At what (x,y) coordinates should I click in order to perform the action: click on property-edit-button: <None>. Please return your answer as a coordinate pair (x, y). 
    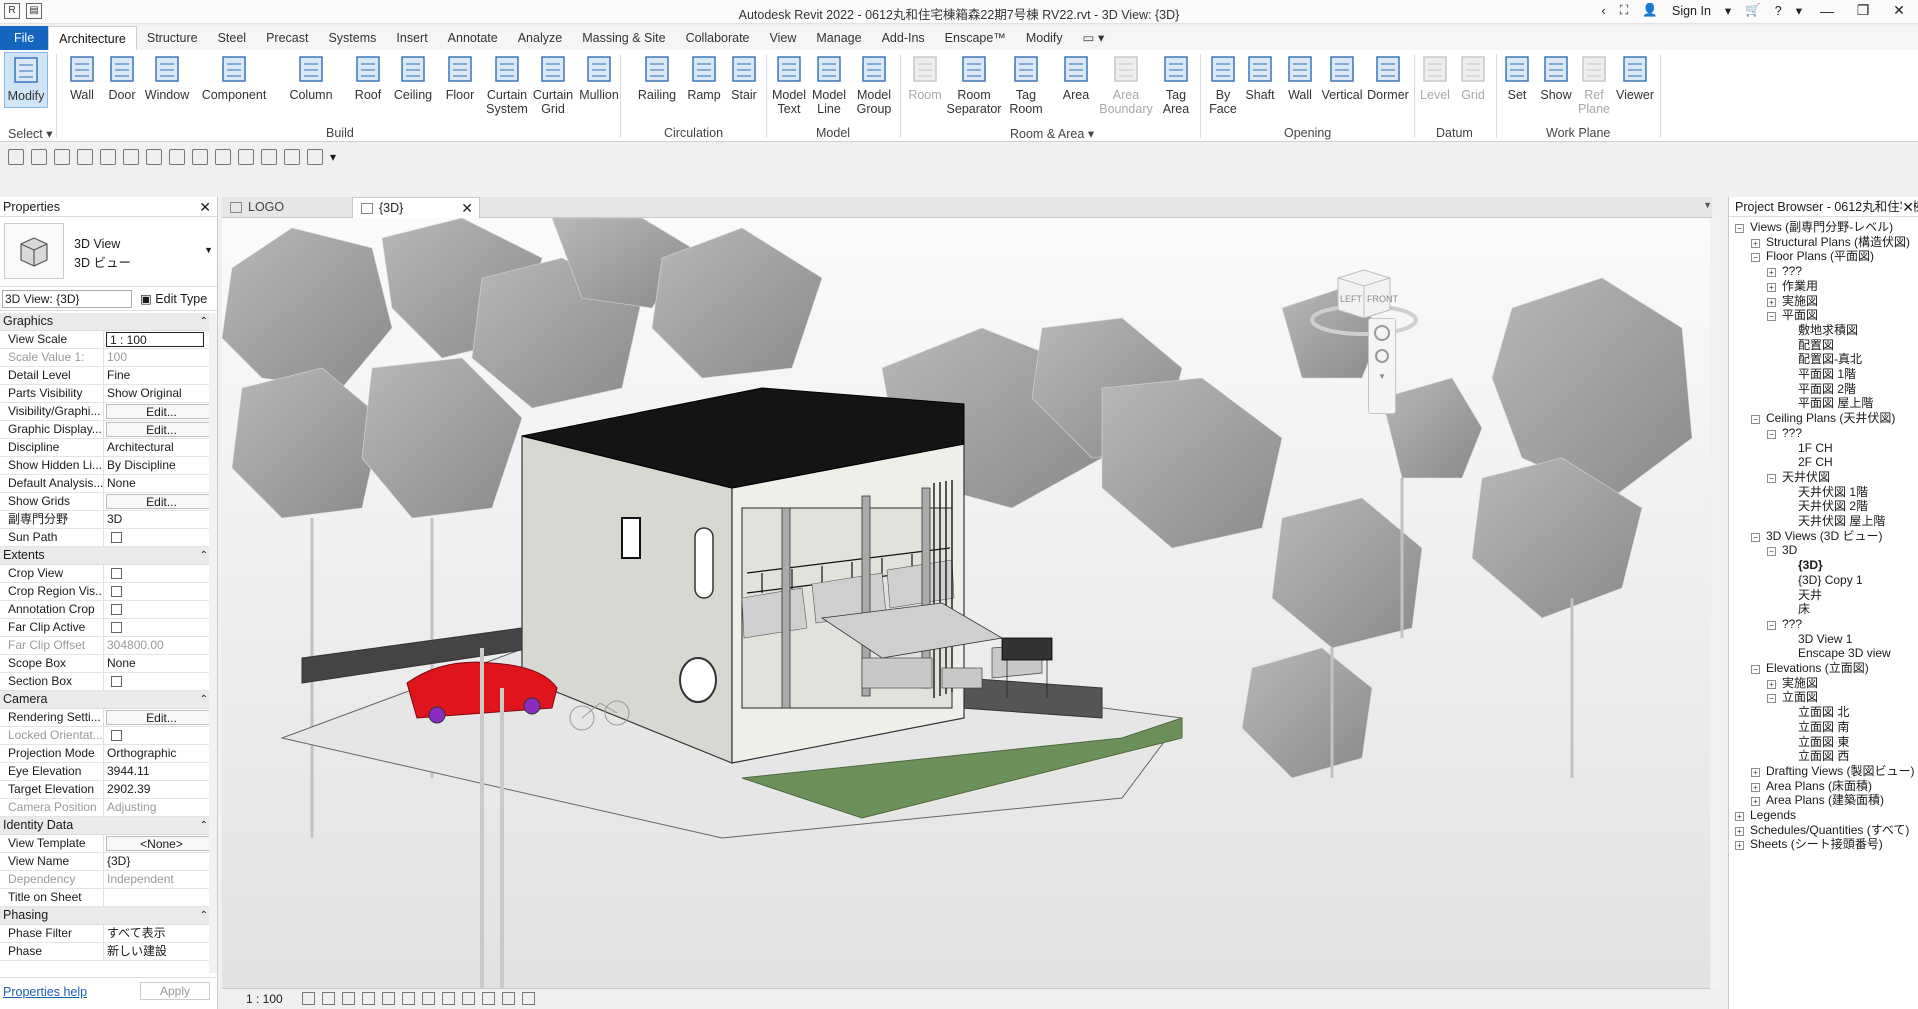
    Looking at the image, I should click on (160, 843).